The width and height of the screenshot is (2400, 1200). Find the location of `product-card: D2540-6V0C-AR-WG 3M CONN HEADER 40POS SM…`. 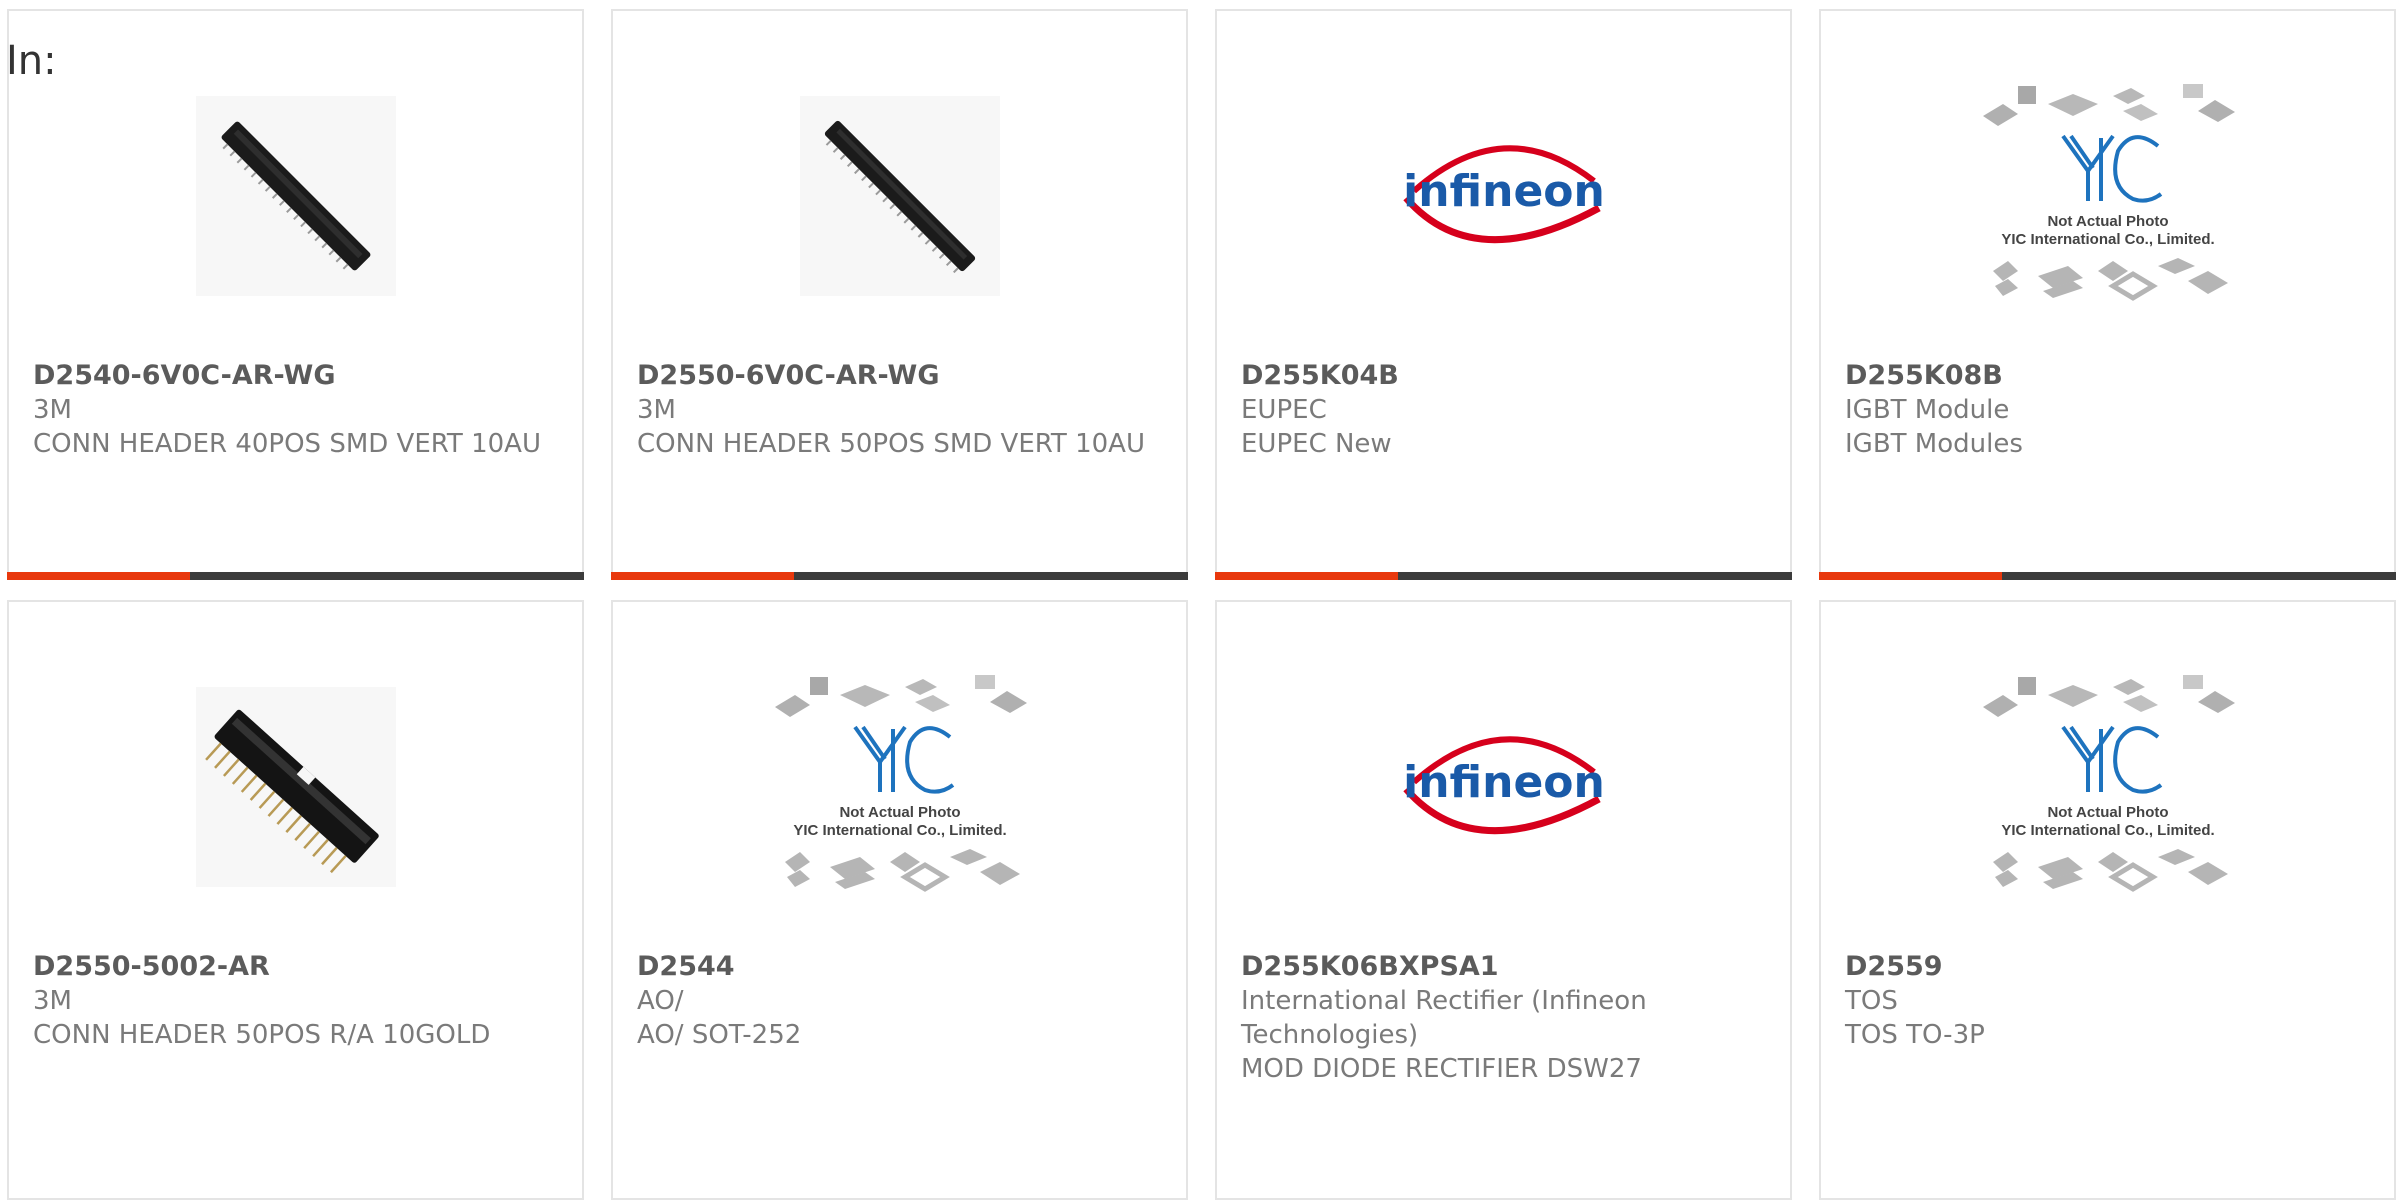

product-card: D2540-6V0C-AR-WG 3M CONN HEADER 40POS SM… is located at coordinates (295, 294).